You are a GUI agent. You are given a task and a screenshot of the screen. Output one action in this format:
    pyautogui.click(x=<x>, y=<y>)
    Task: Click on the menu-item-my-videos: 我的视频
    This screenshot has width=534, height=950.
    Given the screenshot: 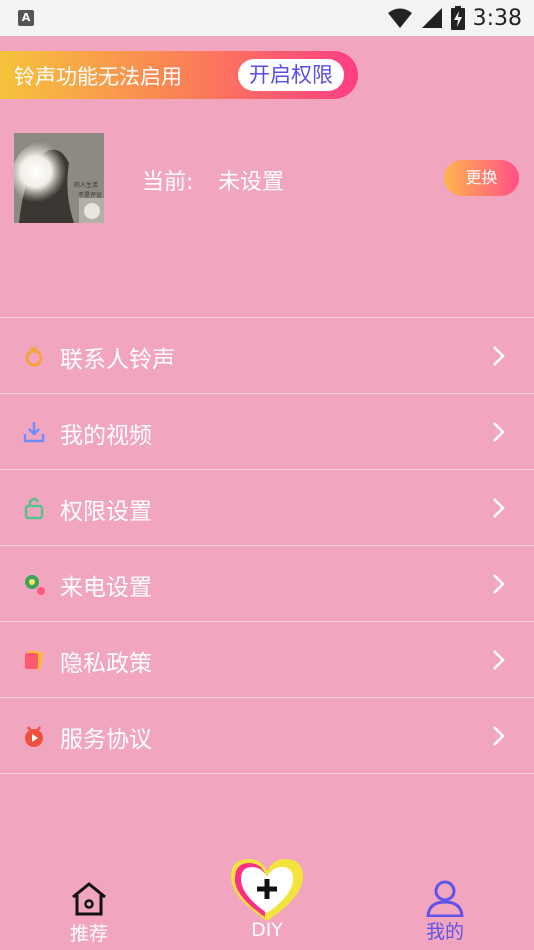 What is the action you would take?
    pyautogui.click(x=267, y=432)
    